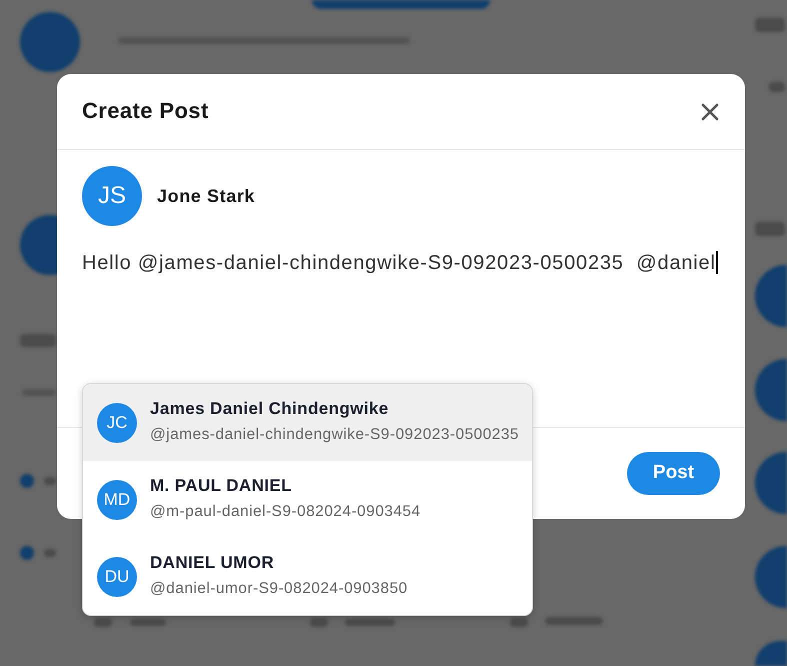 This screenshot has width=787, height=666. I want to click on user-handle: @m-paul-daniel-S9-082024-0903454, so click(285, 512).